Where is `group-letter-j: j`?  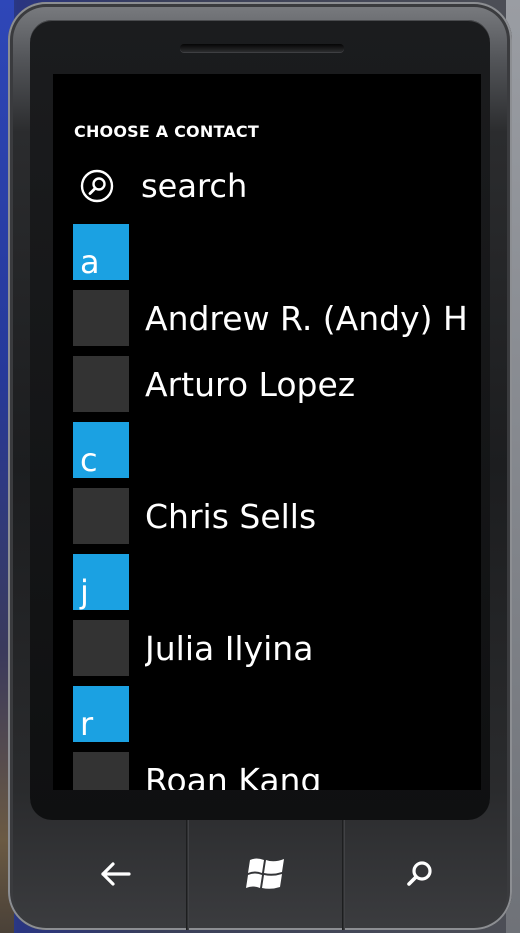
group-letter-j: j is located at coordinates (84, 592).